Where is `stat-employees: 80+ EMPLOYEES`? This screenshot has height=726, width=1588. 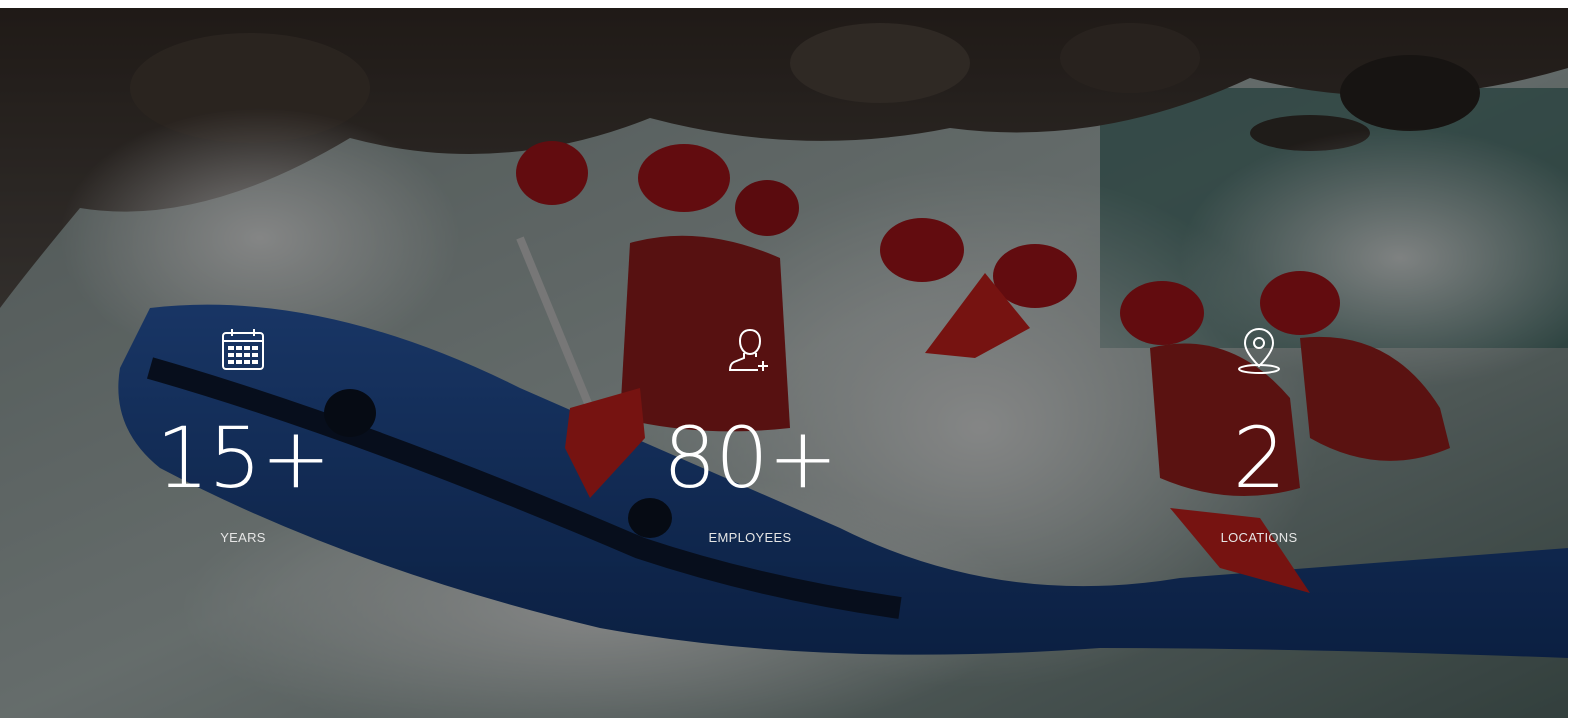
stat-employees: 80+ EMPLOYEES is located at coordinates (750, 434).